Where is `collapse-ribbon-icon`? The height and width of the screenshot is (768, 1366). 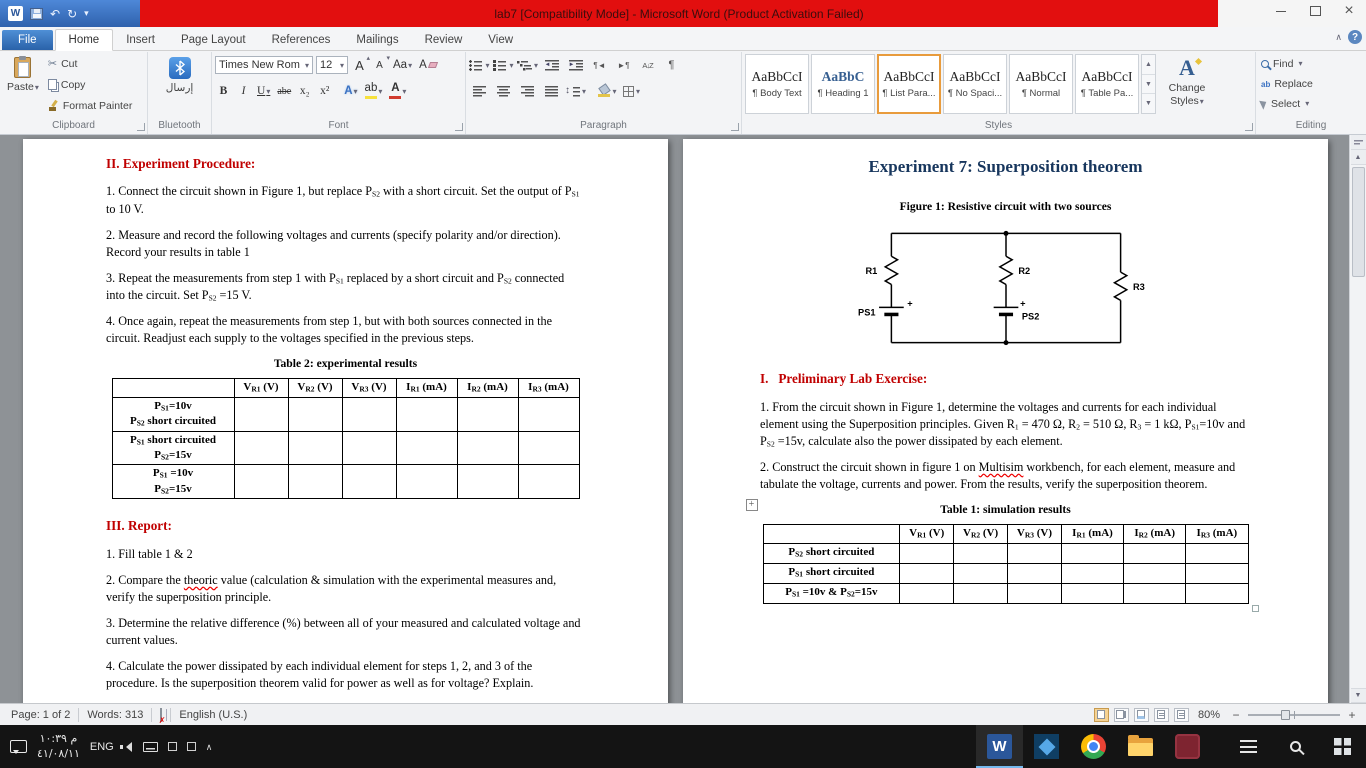
collapse-ribbon-icon is located at coordinates (1338, 37).